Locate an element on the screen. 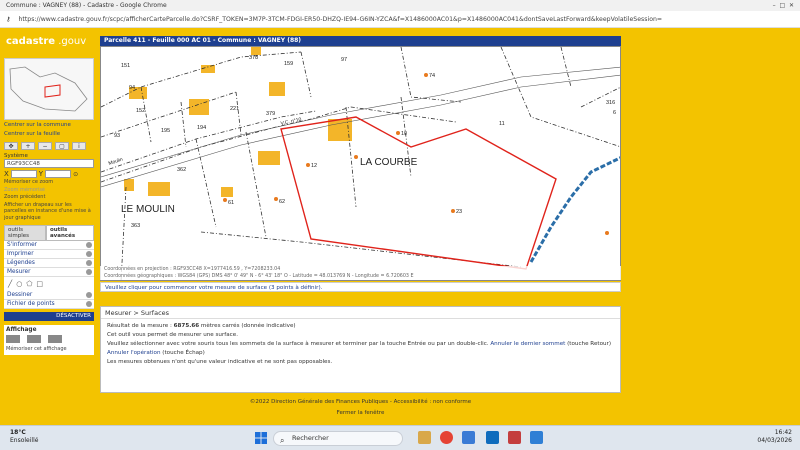 The width and height of the screenshot is (800, 450). file-explorer-icon is located at coordinates (424, 437).